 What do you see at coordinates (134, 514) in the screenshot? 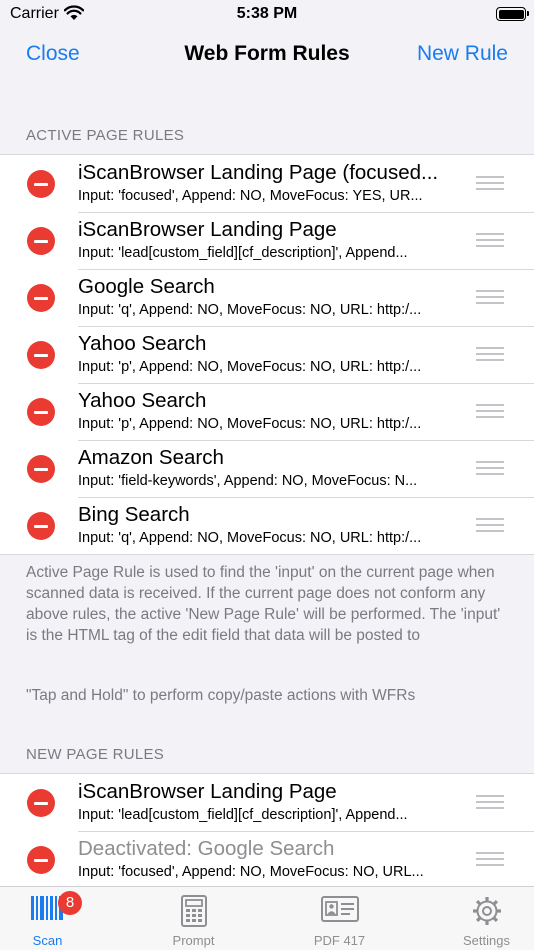
I see `rule-title: Bing Search` at bounding box center [134, 514].